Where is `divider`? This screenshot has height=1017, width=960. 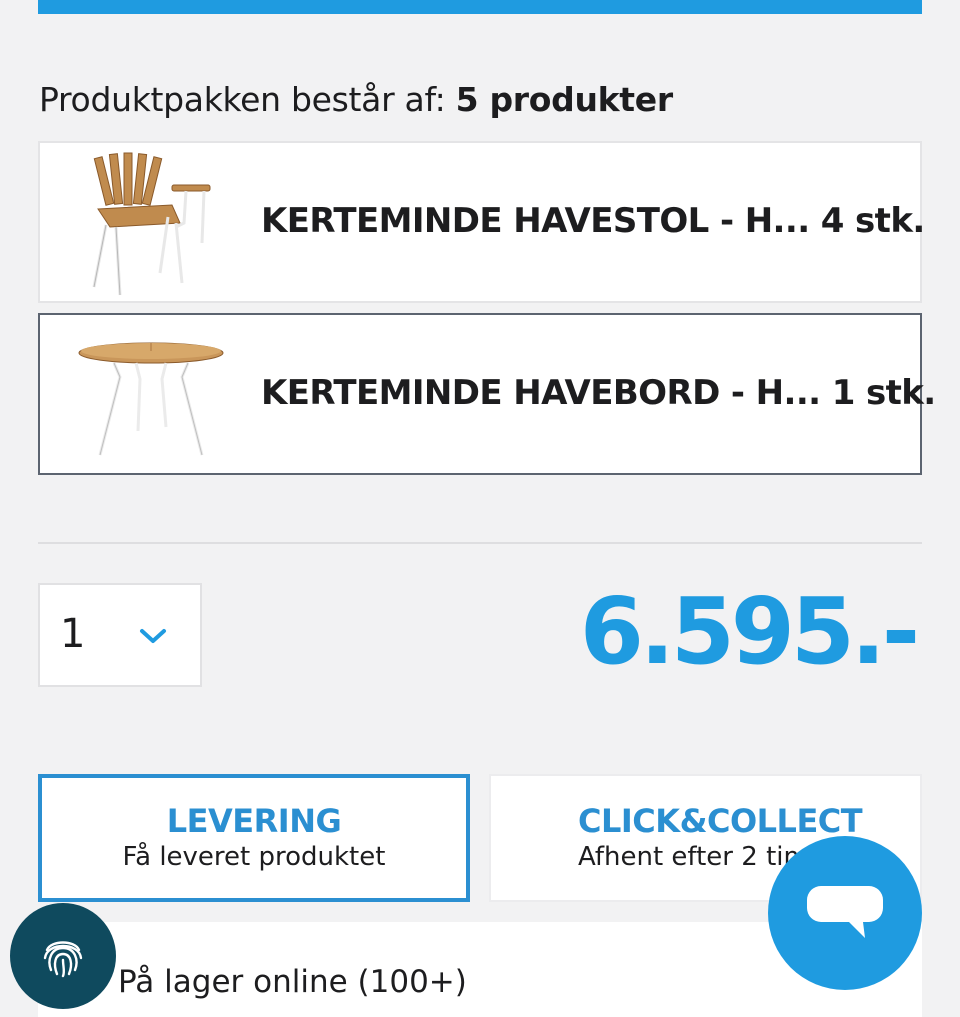
divider is located at coordinates (480, 543).